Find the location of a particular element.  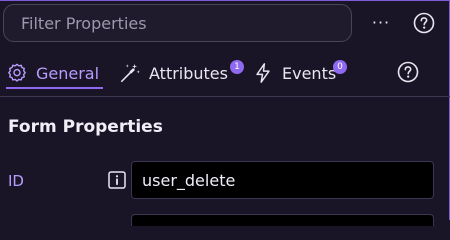

events-count-badge: 0 is located at coordinates (340, 67).